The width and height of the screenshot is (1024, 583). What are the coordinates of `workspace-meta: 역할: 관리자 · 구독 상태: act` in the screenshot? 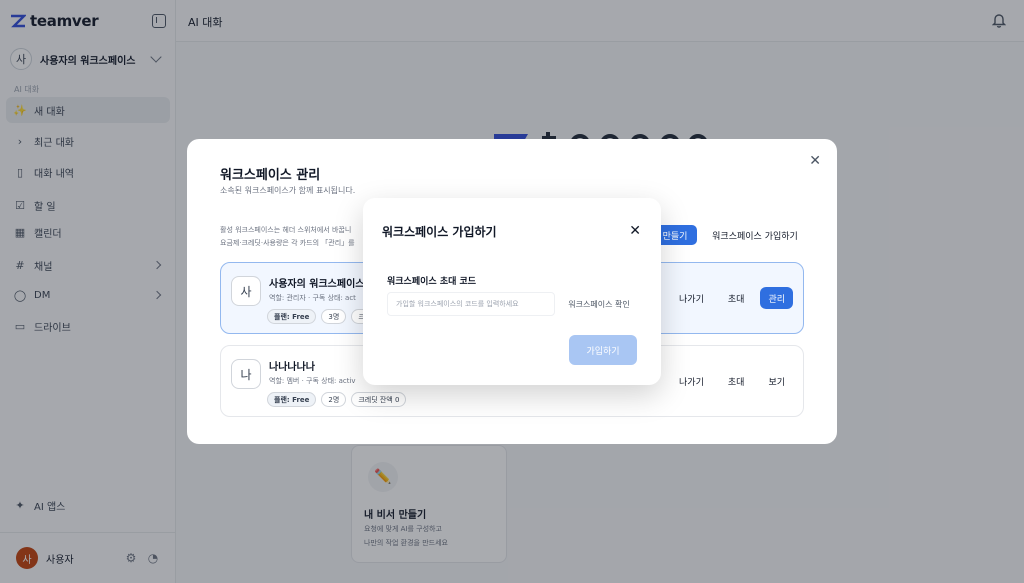 It's located at (312, 298).